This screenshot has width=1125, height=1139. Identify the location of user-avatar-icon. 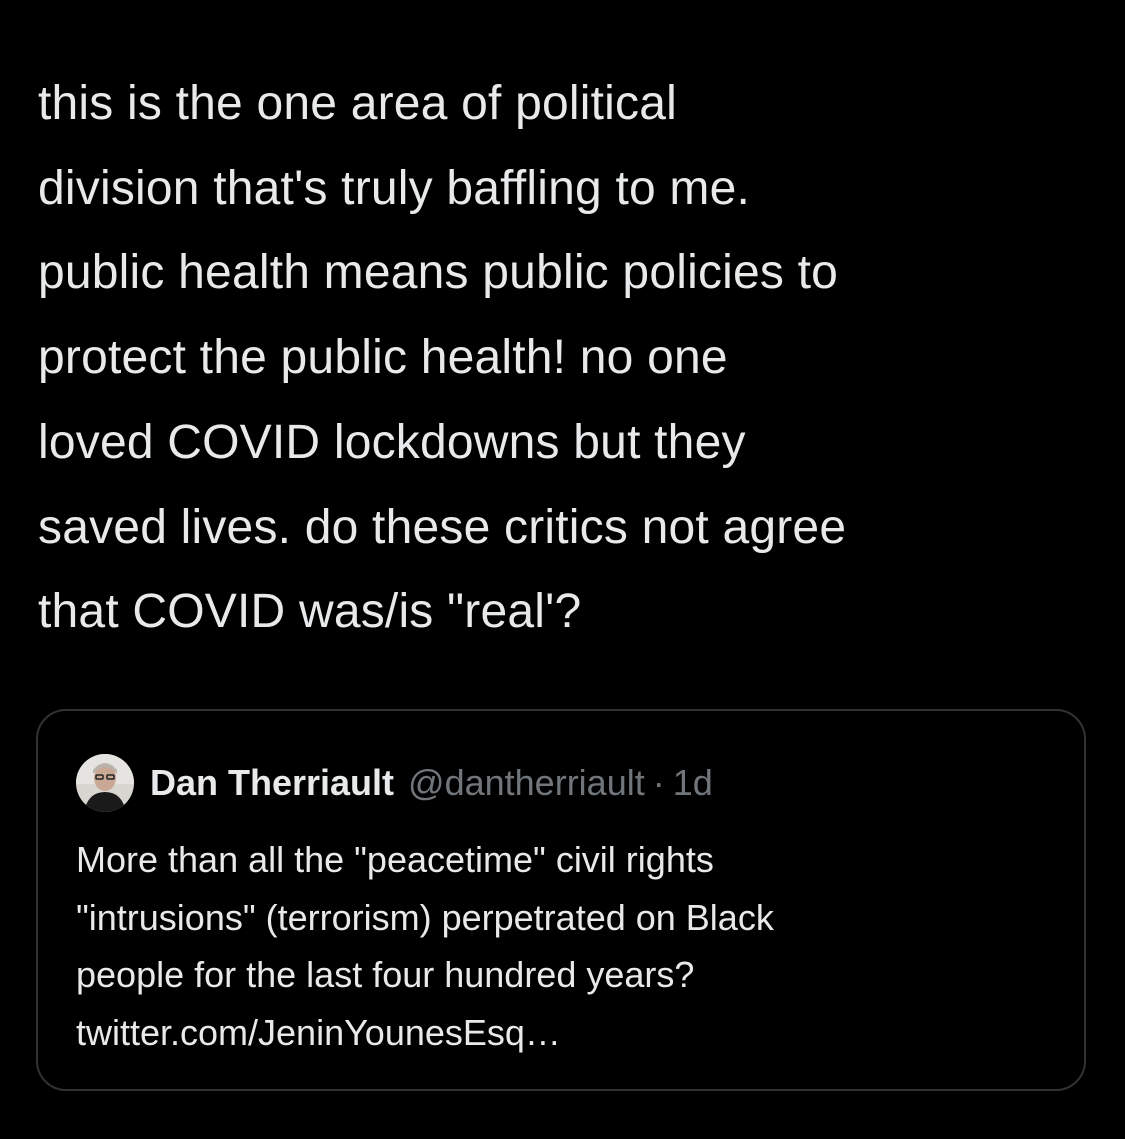
(105, 783).